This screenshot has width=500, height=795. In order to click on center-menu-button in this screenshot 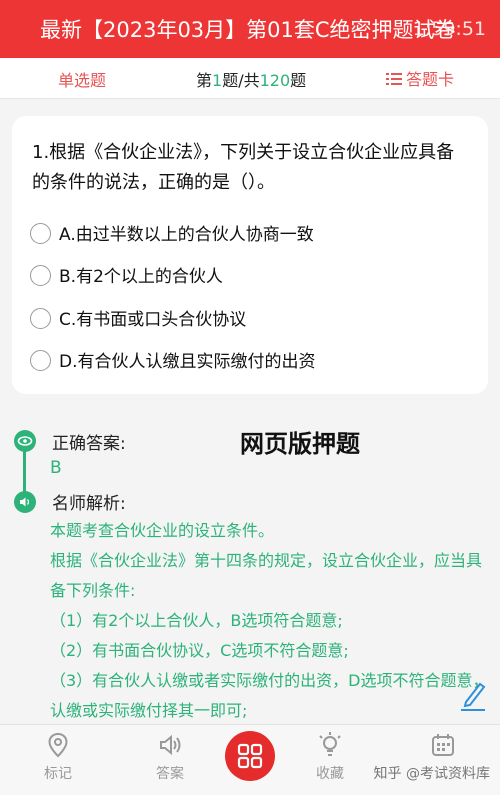, I will do `click(250, 756)`.